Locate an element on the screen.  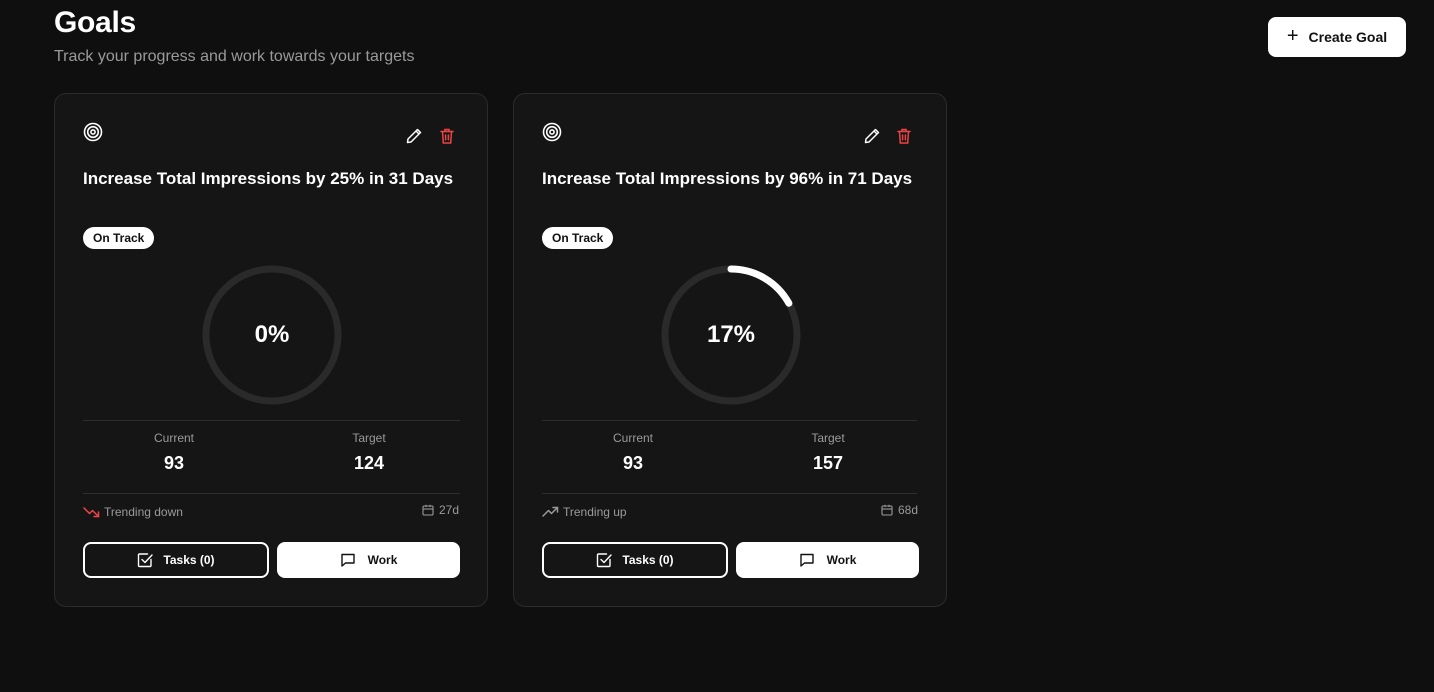
progress-percent: 0% is located at coordinates (272, 334).